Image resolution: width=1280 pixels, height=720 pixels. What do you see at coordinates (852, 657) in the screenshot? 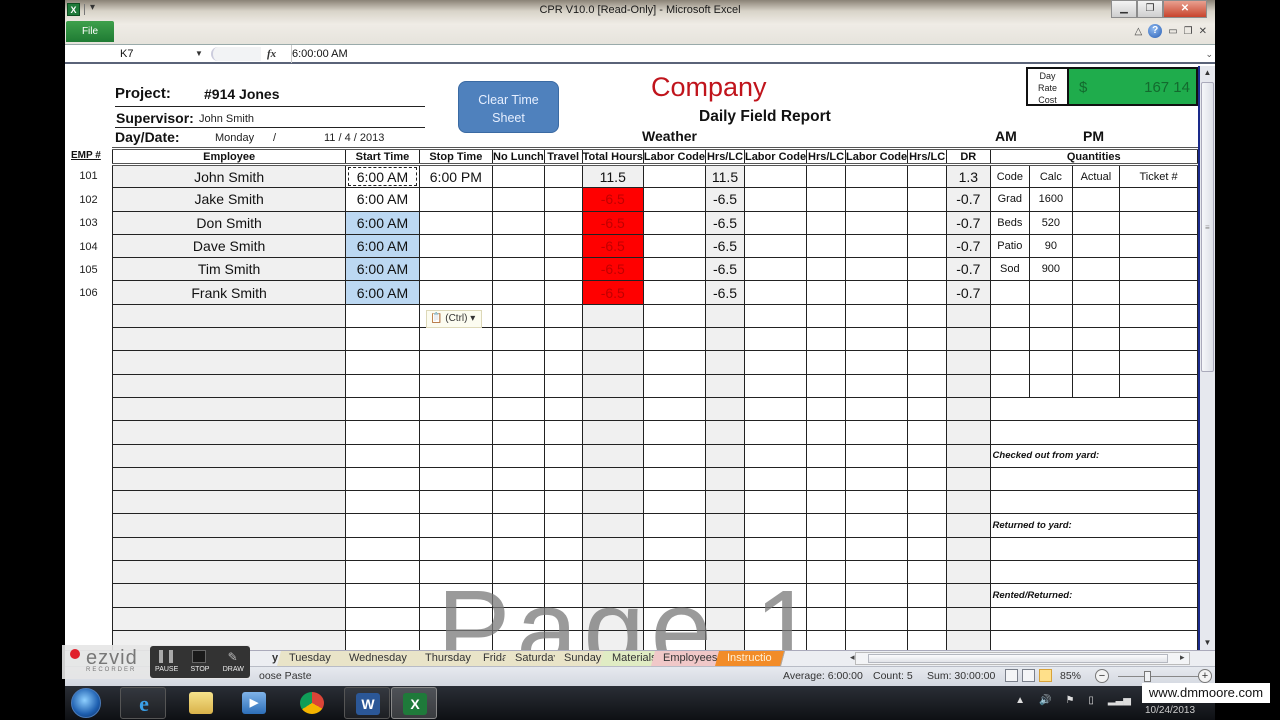
I see `tab-scroll-left-icon: ◂` at bounding box center [852, 657].